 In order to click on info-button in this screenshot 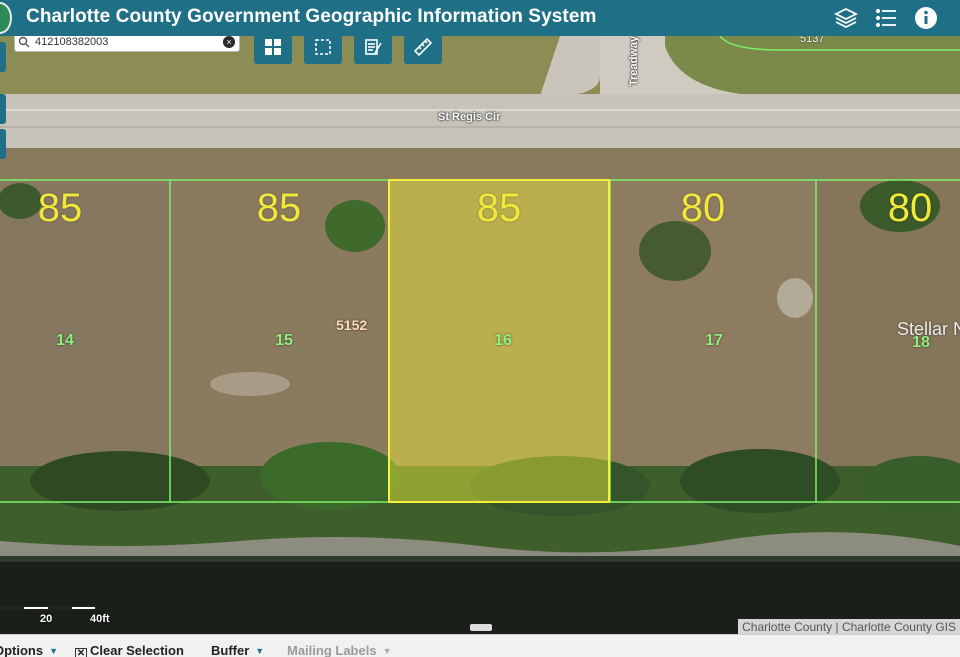, I will do `click(926, 18)`.